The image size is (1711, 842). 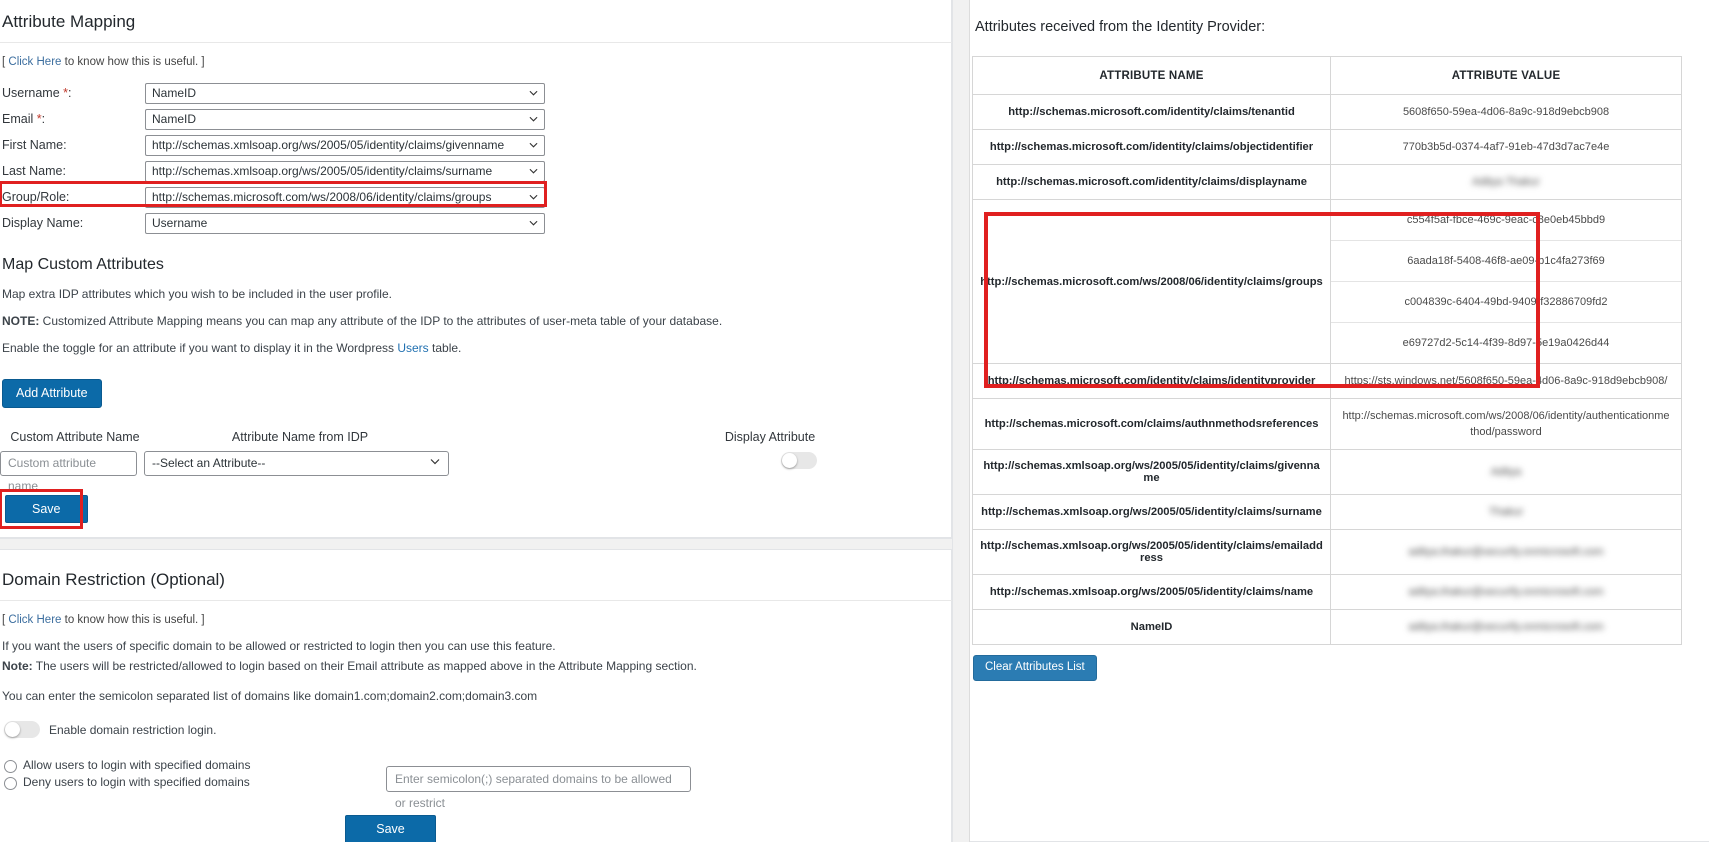 I want to click on select-email-attribute: NameID, so click(x=345, y=119).